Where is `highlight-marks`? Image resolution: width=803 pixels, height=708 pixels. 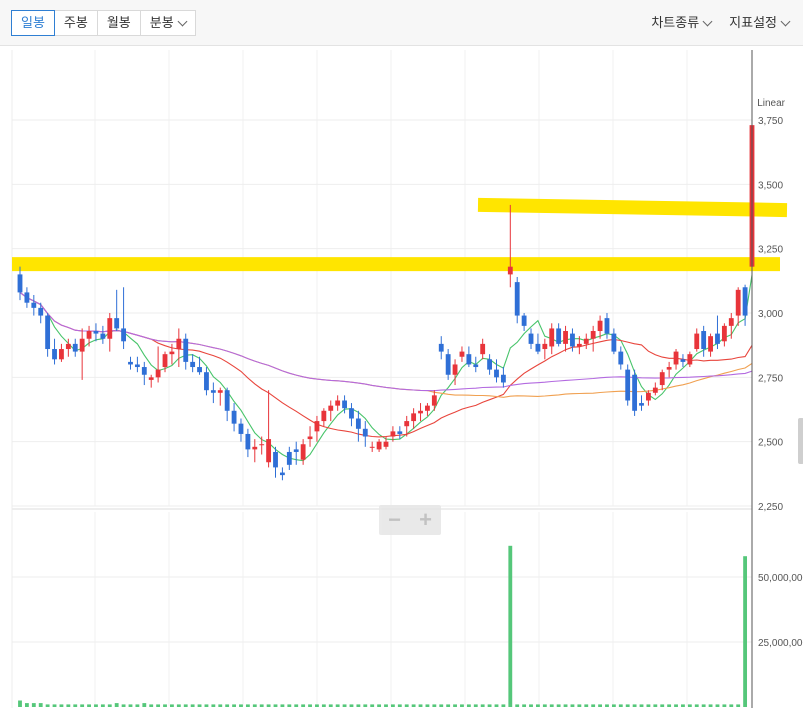
highlight-marks is located at coordinates (400, 234).